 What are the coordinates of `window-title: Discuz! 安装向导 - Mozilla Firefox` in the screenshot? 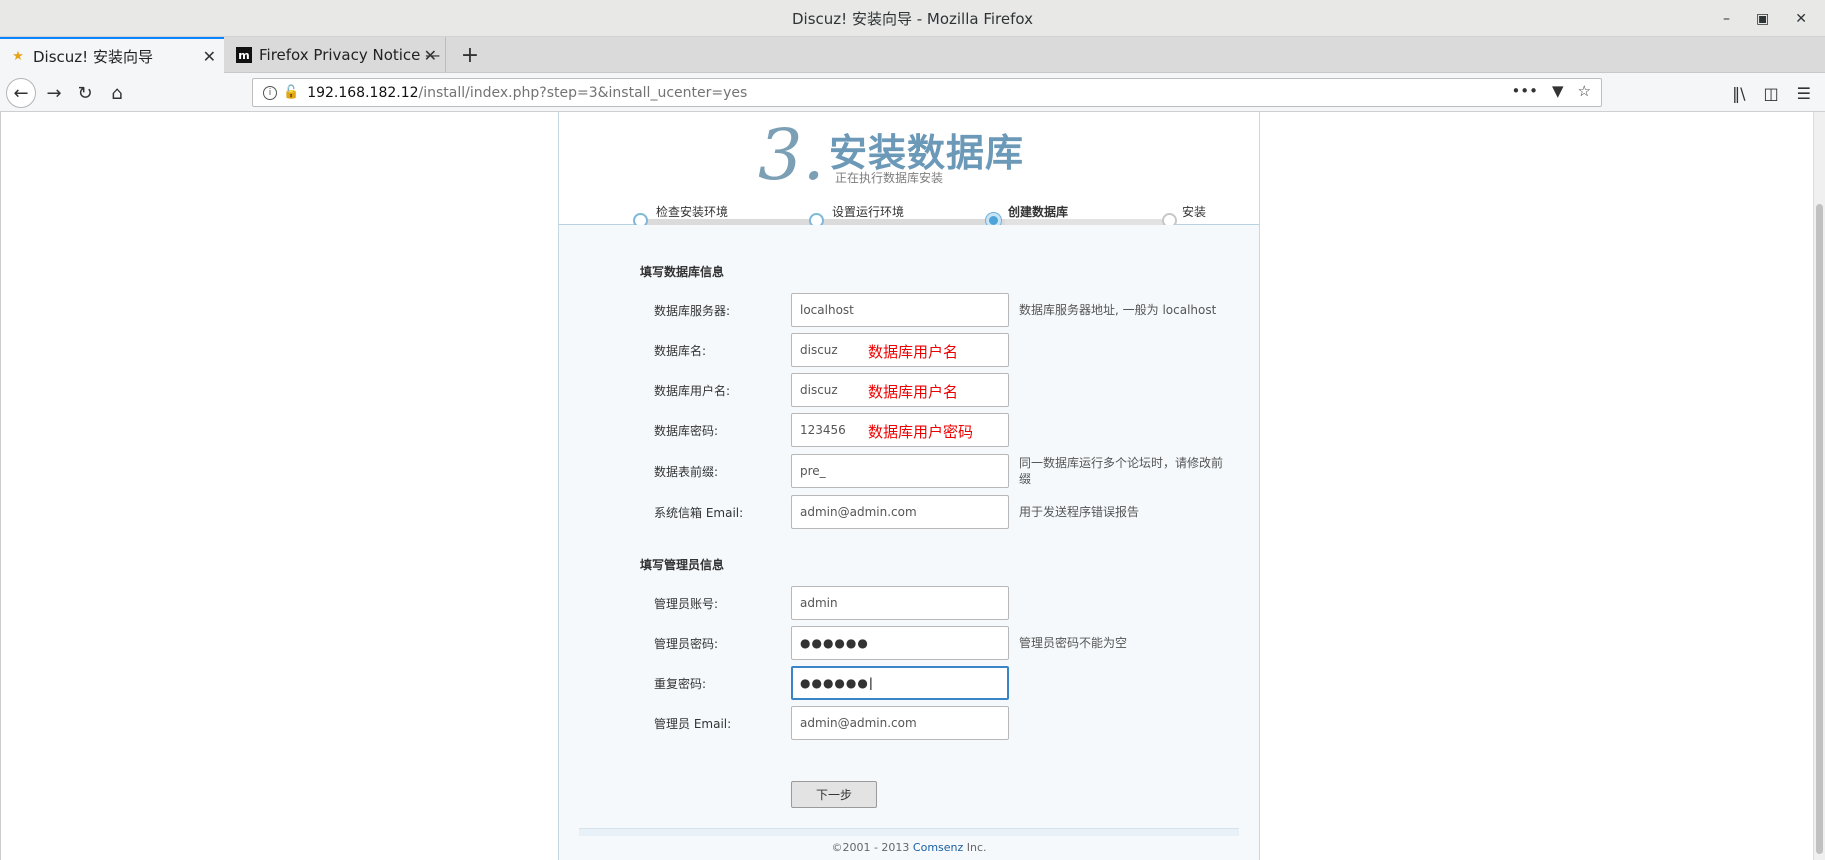 It's located at (912, 18).